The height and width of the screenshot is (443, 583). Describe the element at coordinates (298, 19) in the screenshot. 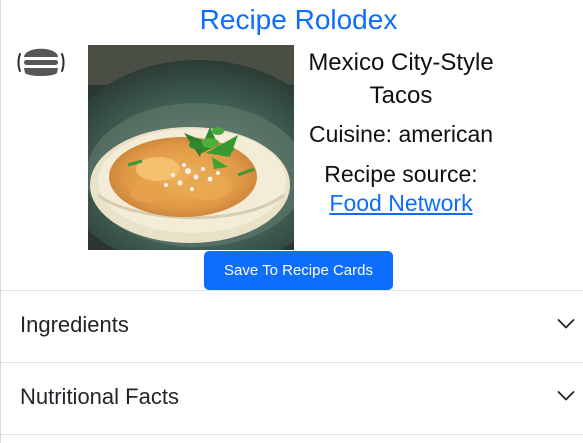

I see `app-title: Recipe Rolodex` at that location.